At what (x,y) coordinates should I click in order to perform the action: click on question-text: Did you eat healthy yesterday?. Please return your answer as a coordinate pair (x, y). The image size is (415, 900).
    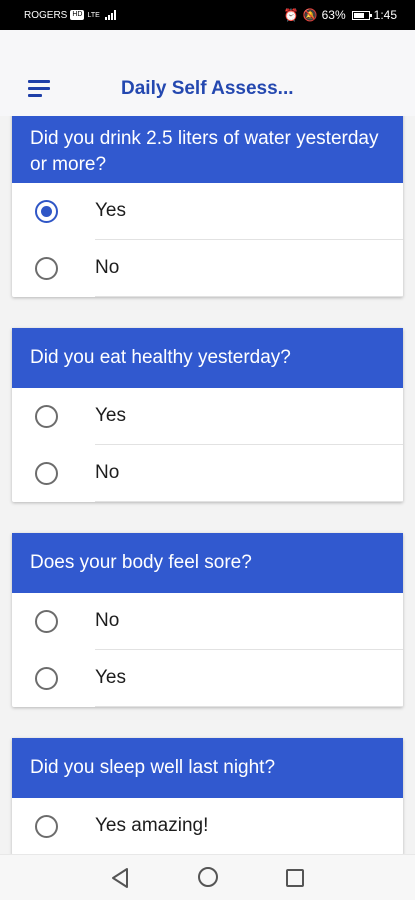
    Looking at the image, I should click on (160, 357).